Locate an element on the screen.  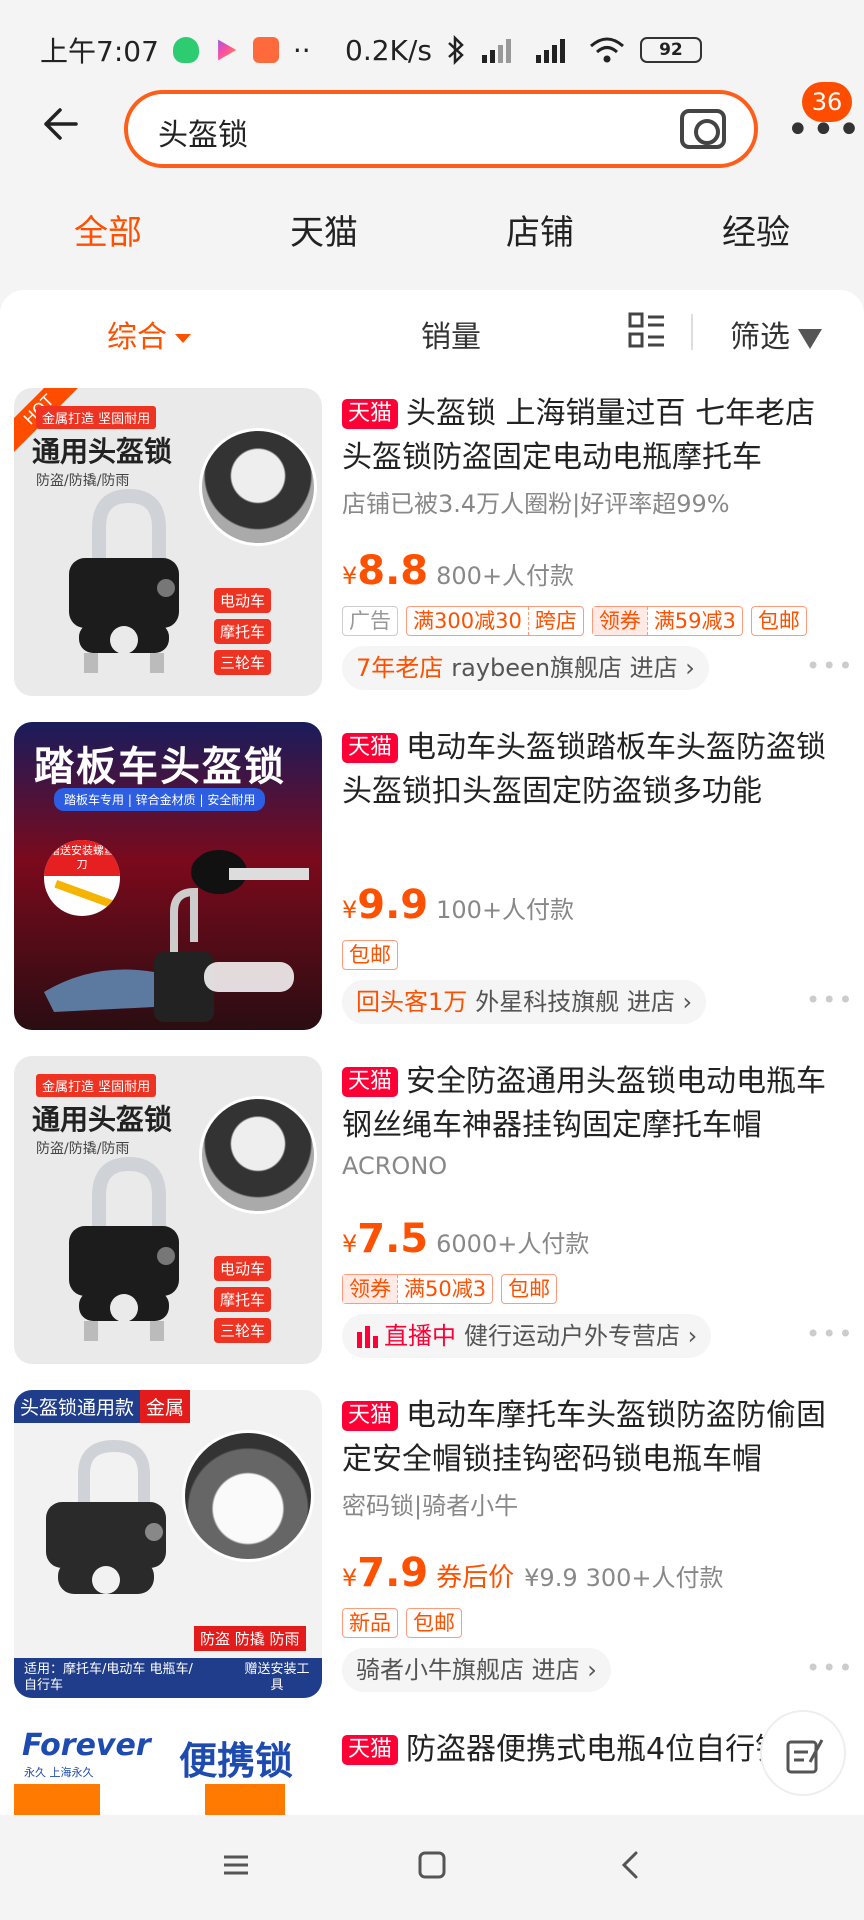
back-icon is located at coordinates (632, 1865).